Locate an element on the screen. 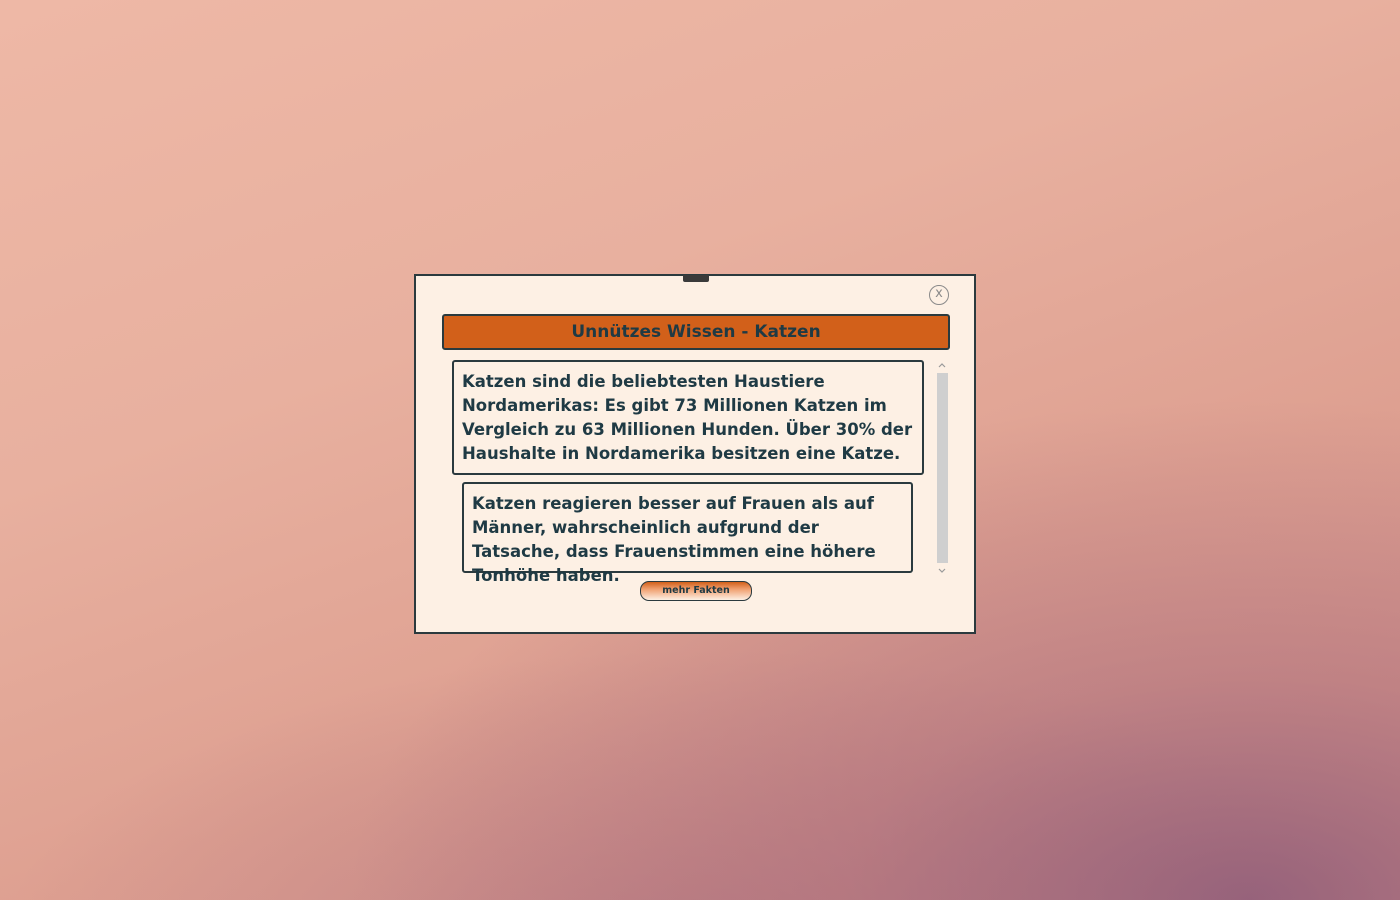 This screenshot has width=1400, height=900. scroll-thumb is located at coordinates (942, 468).